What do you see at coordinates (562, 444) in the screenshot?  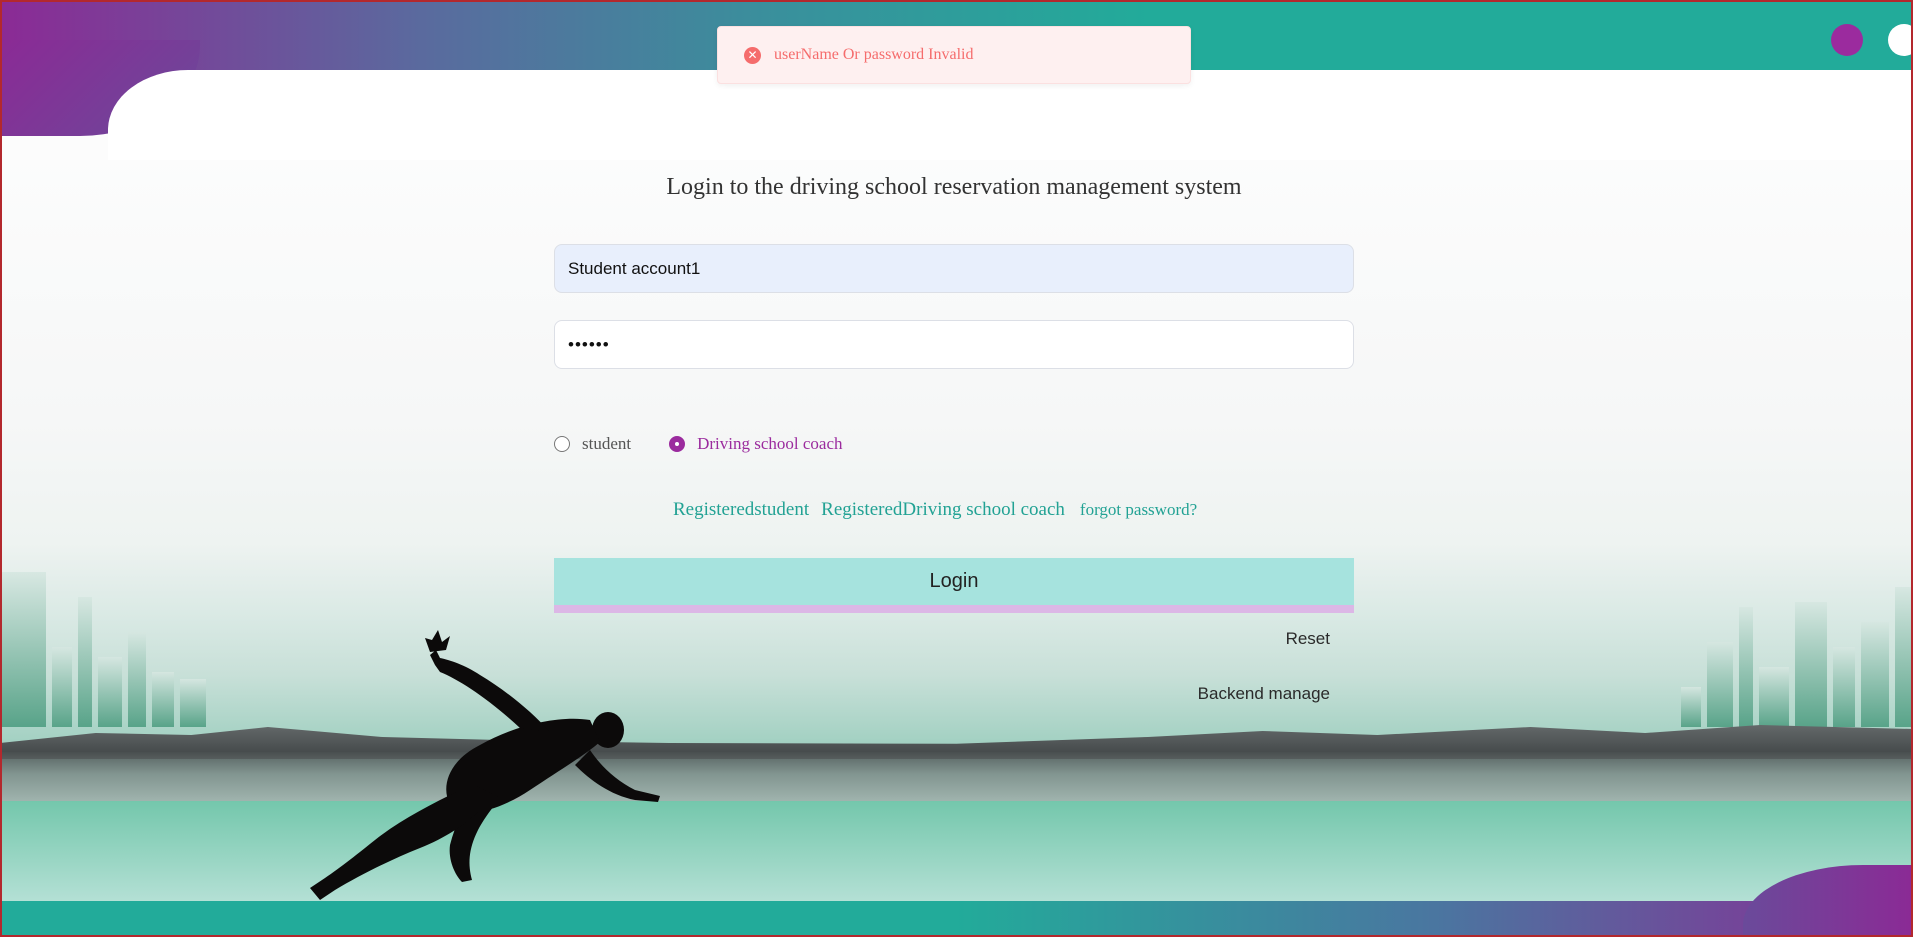 I see `radio-unchecked-icon` at bounding box center [562, 444].